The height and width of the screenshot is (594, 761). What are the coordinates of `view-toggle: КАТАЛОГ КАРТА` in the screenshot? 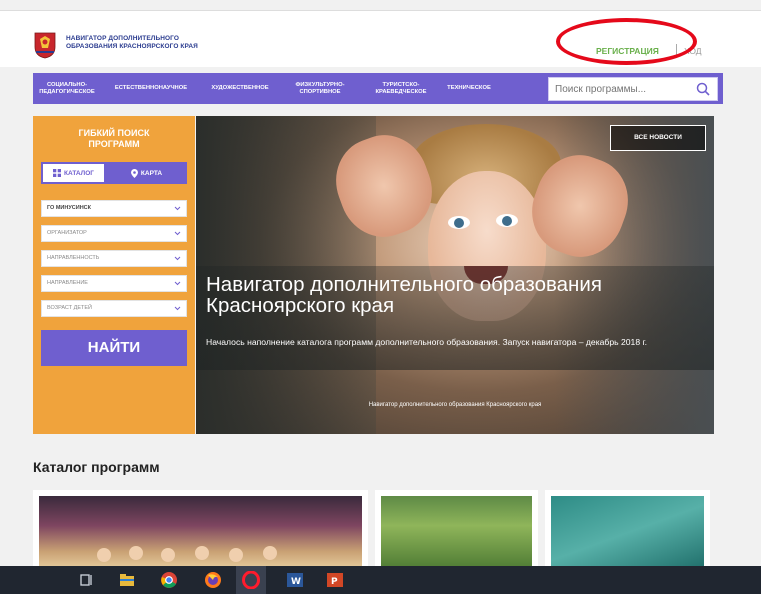 It's located at (114, 173).